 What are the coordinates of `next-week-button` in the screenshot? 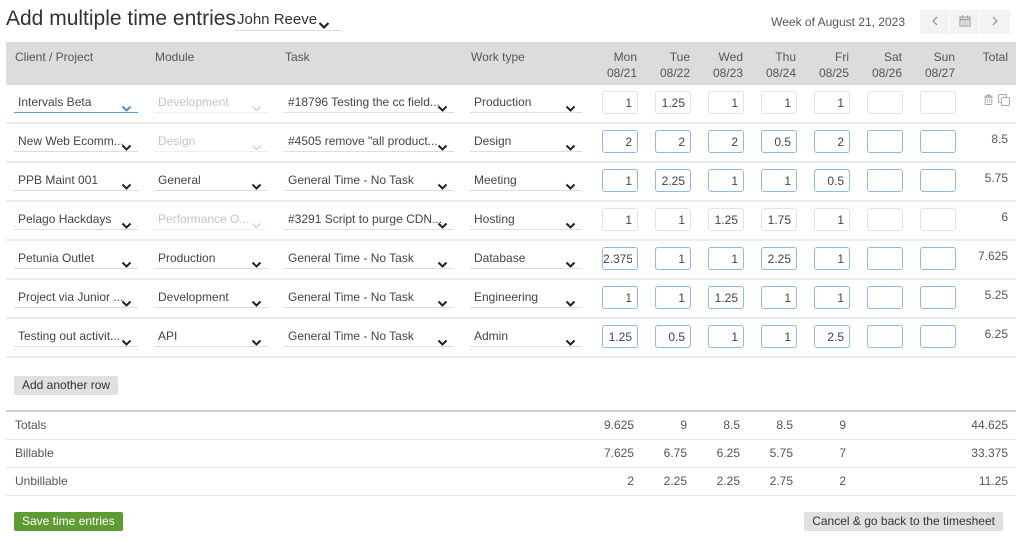 It's located at (995, 22).